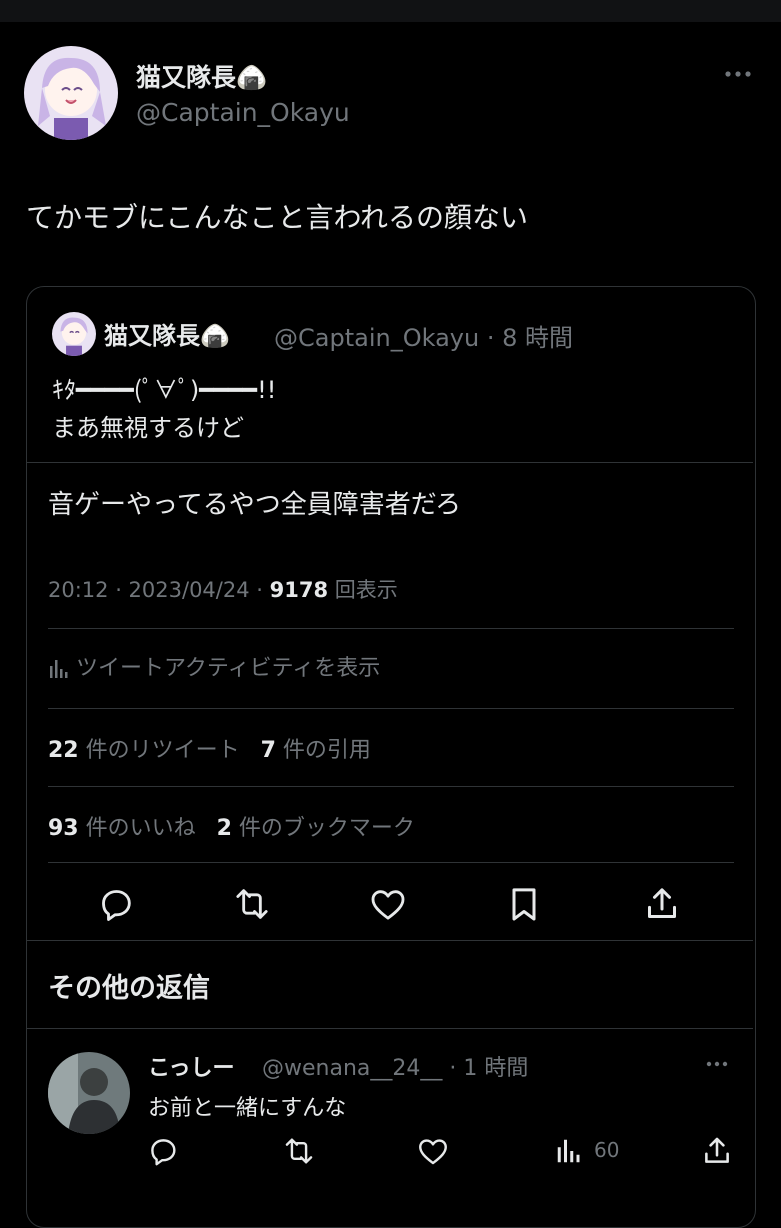 The height and width of the screenshot is (1228, 781). Describe the element at coordinates (323, 750) in the screenshot. I see `quotes-label: 件の引用` at that location.